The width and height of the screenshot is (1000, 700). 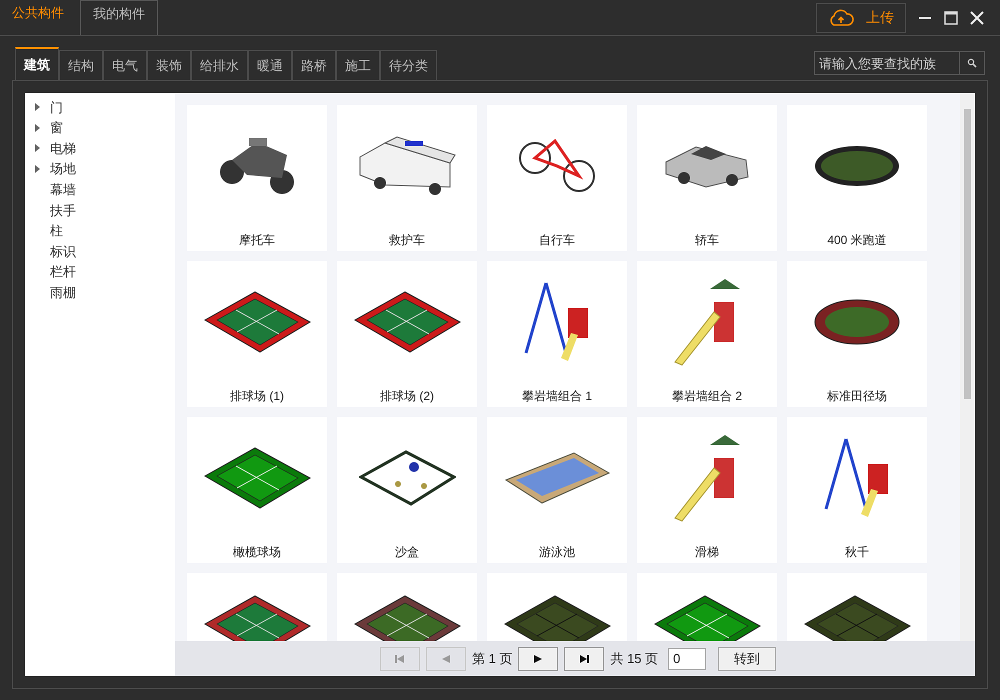 What do you see at coordinates (400, 659) in the screenshot?
I see `first-page-icon` at bounding box center [400, 659].